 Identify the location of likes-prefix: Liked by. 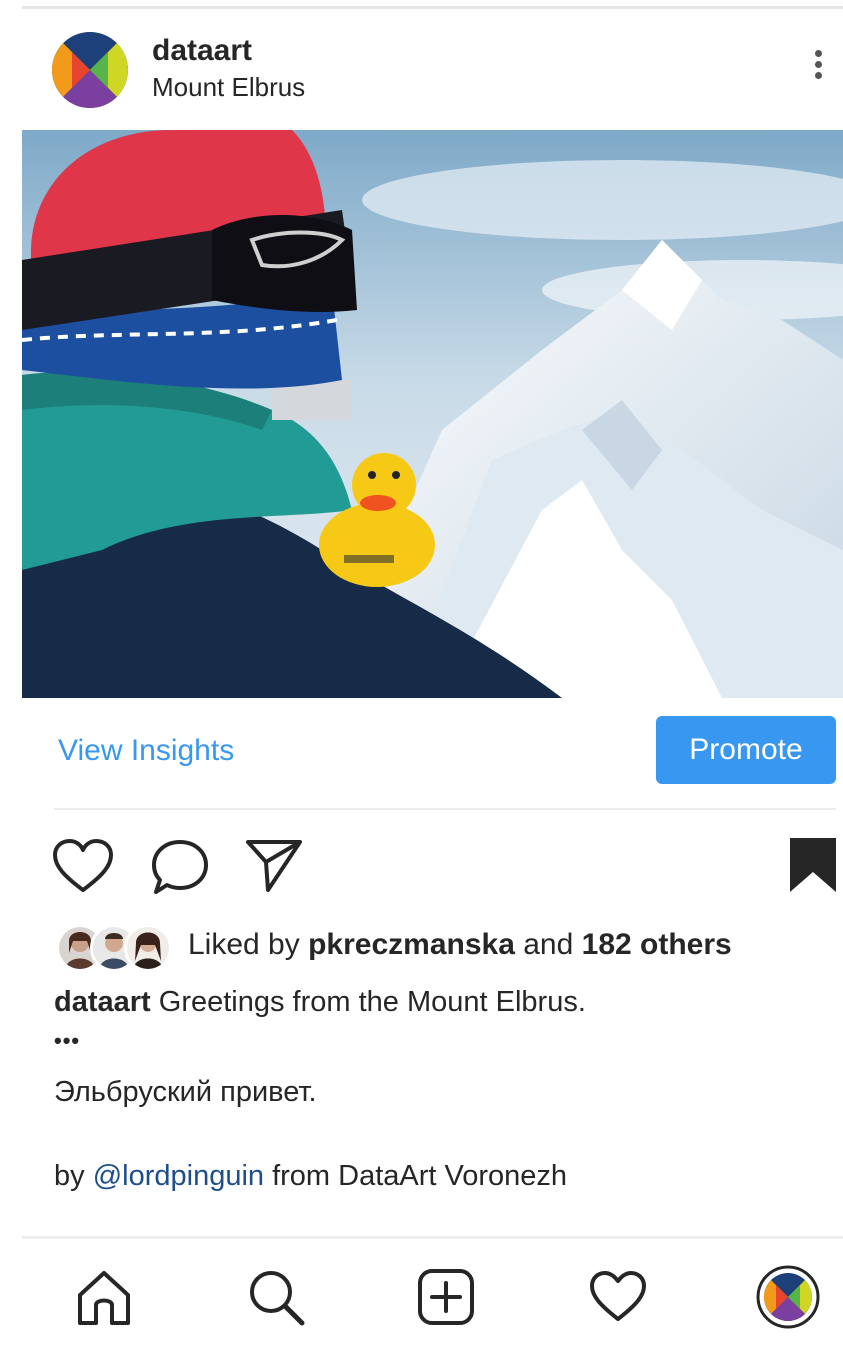
(244, 944).